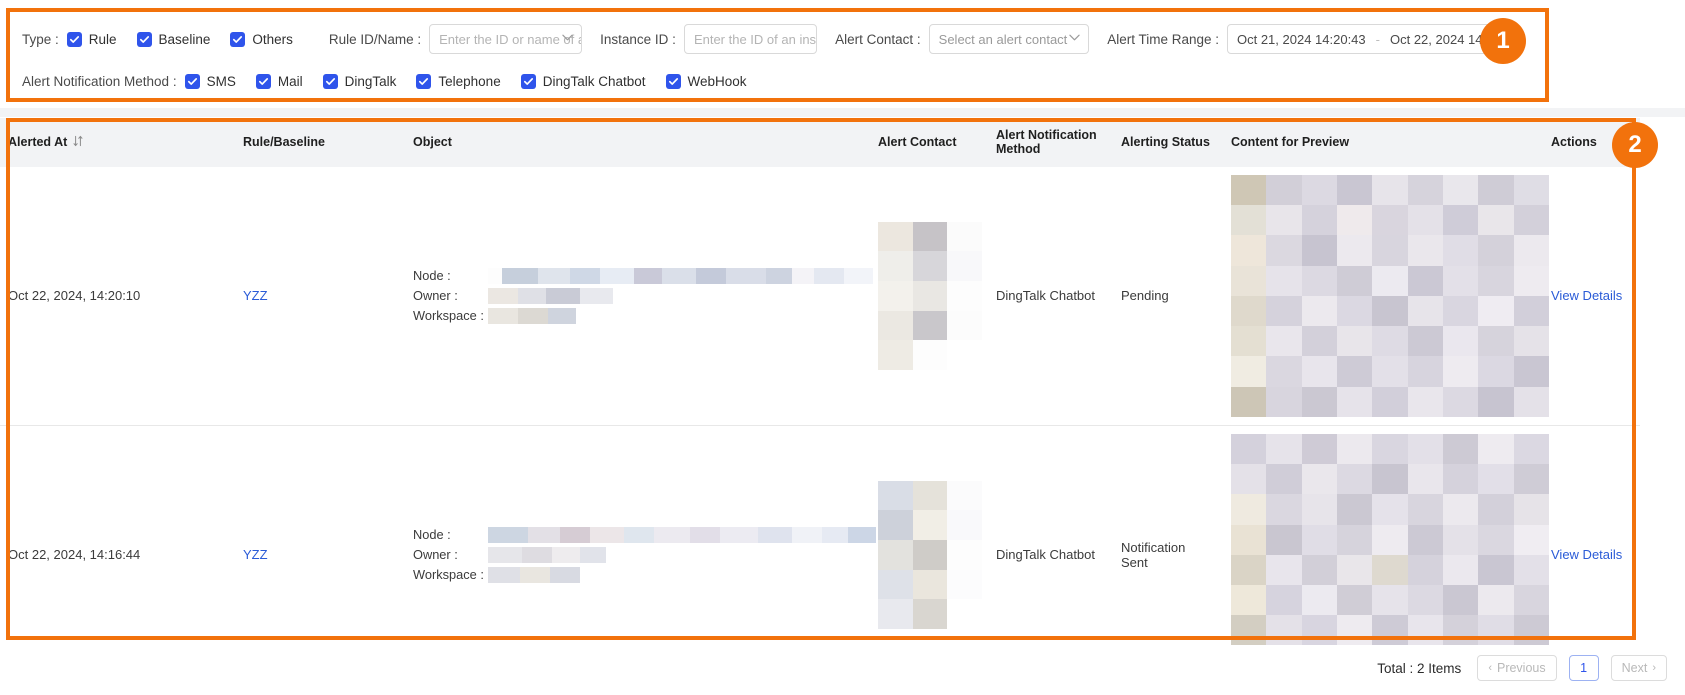 Image resolution: width=1685 pixels, height=695 pixels. I want to click on checkbox-dingtalk: DingTalk, so click(359, 81).